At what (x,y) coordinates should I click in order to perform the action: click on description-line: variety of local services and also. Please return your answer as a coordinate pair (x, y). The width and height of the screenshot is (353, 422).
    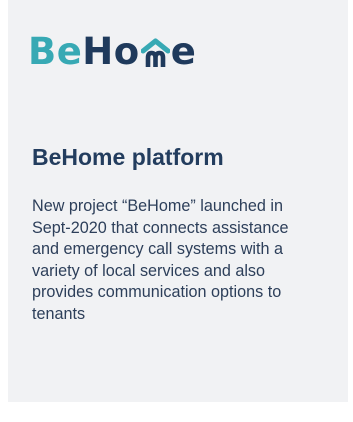
    Looking at the image, I should click on (149, 270).